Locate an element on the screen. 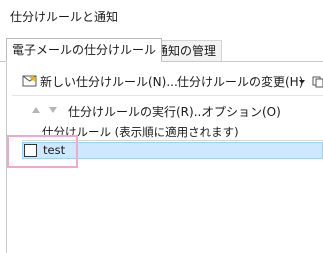  chevron-down-icon is located at coordinates (302, 82).